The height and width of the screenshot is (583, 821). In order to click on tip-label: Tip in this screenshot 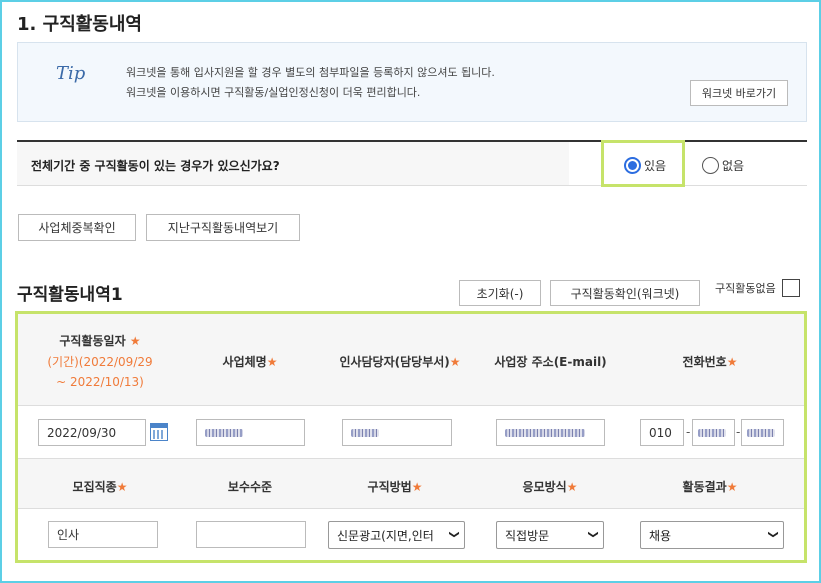, I will do `click(71, 73)`.